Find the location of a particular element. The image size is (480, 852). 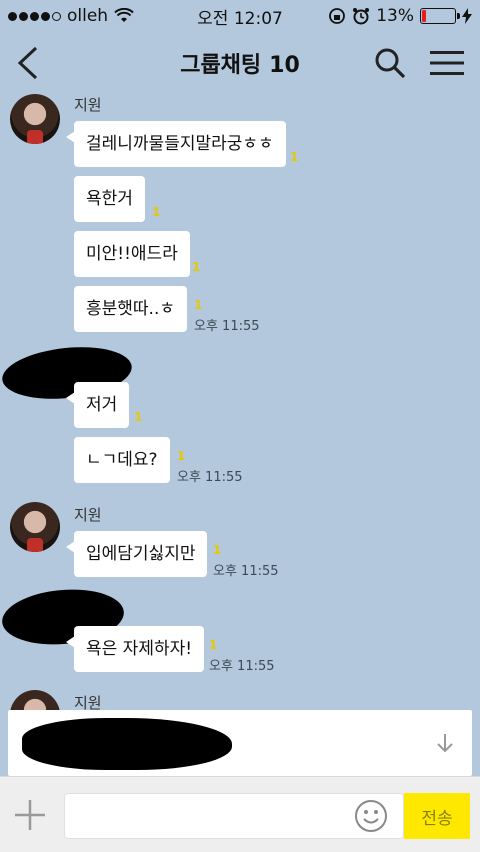

alarm-icon is located at coordinates (361, 16).